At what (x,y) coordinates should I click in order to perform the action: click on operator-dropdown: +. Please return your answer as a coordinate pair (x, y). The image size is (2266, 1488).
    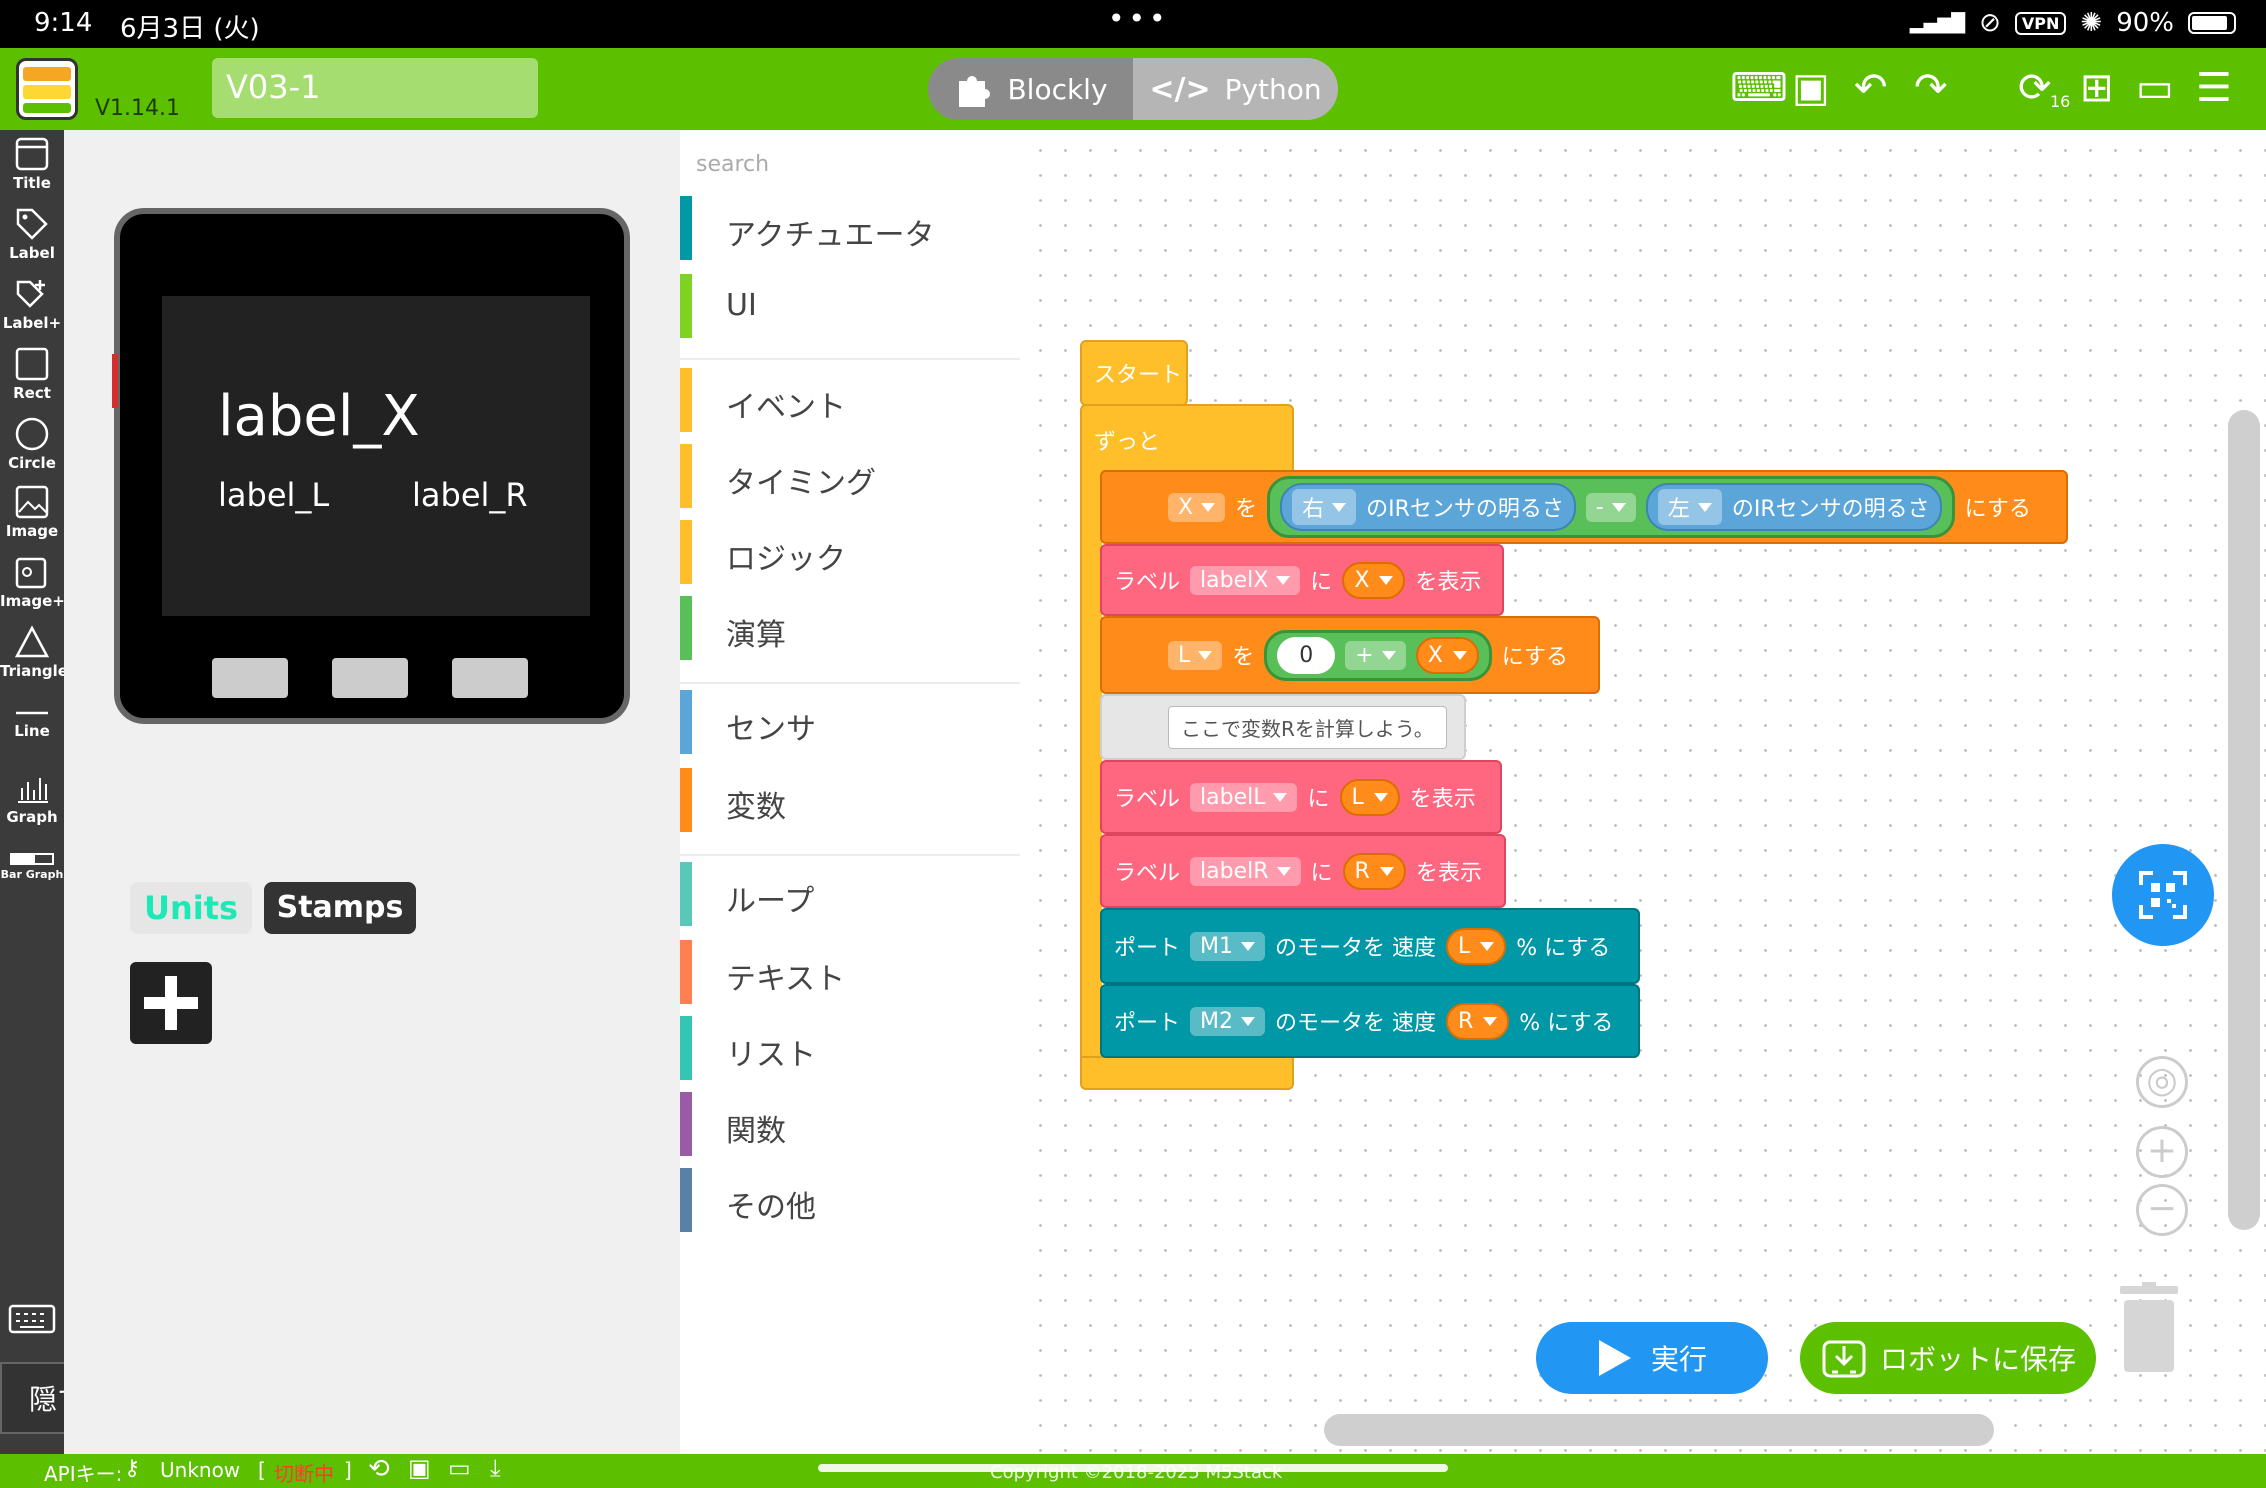
    Looking at the image, I should click on (1375, 655).